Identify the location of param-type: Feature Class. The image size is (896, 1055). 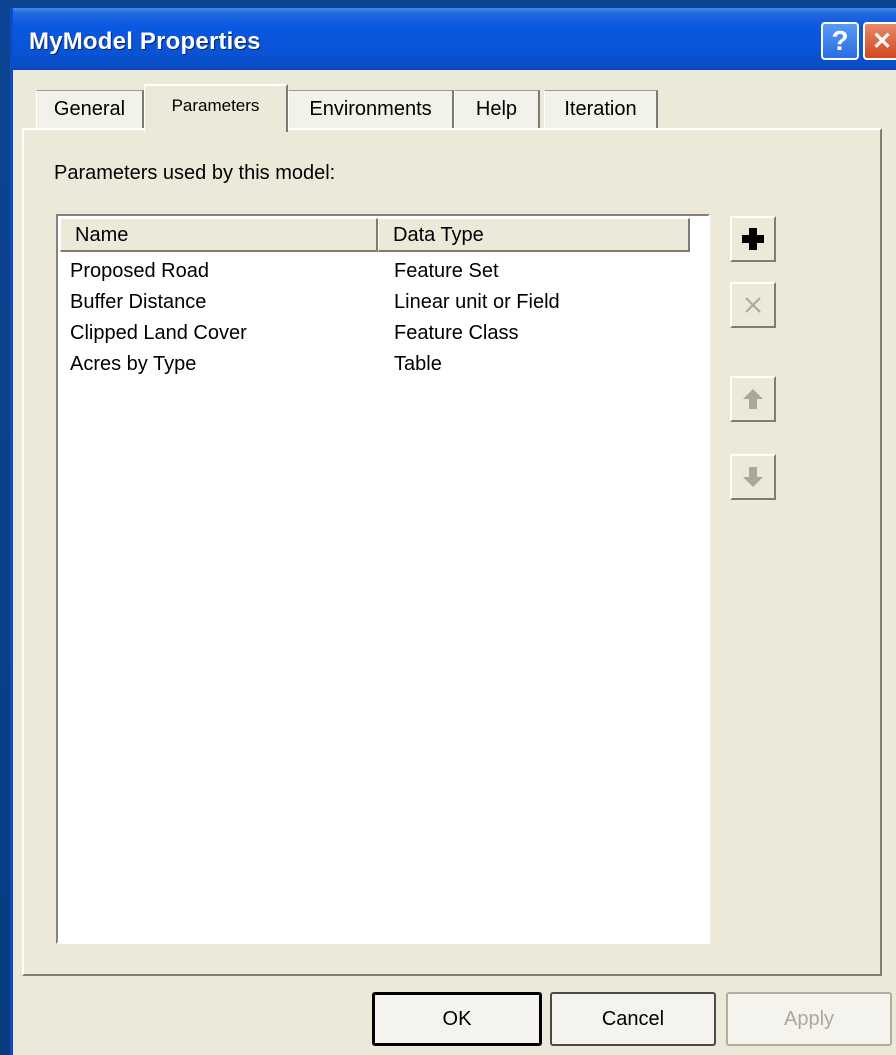
(456, 333).